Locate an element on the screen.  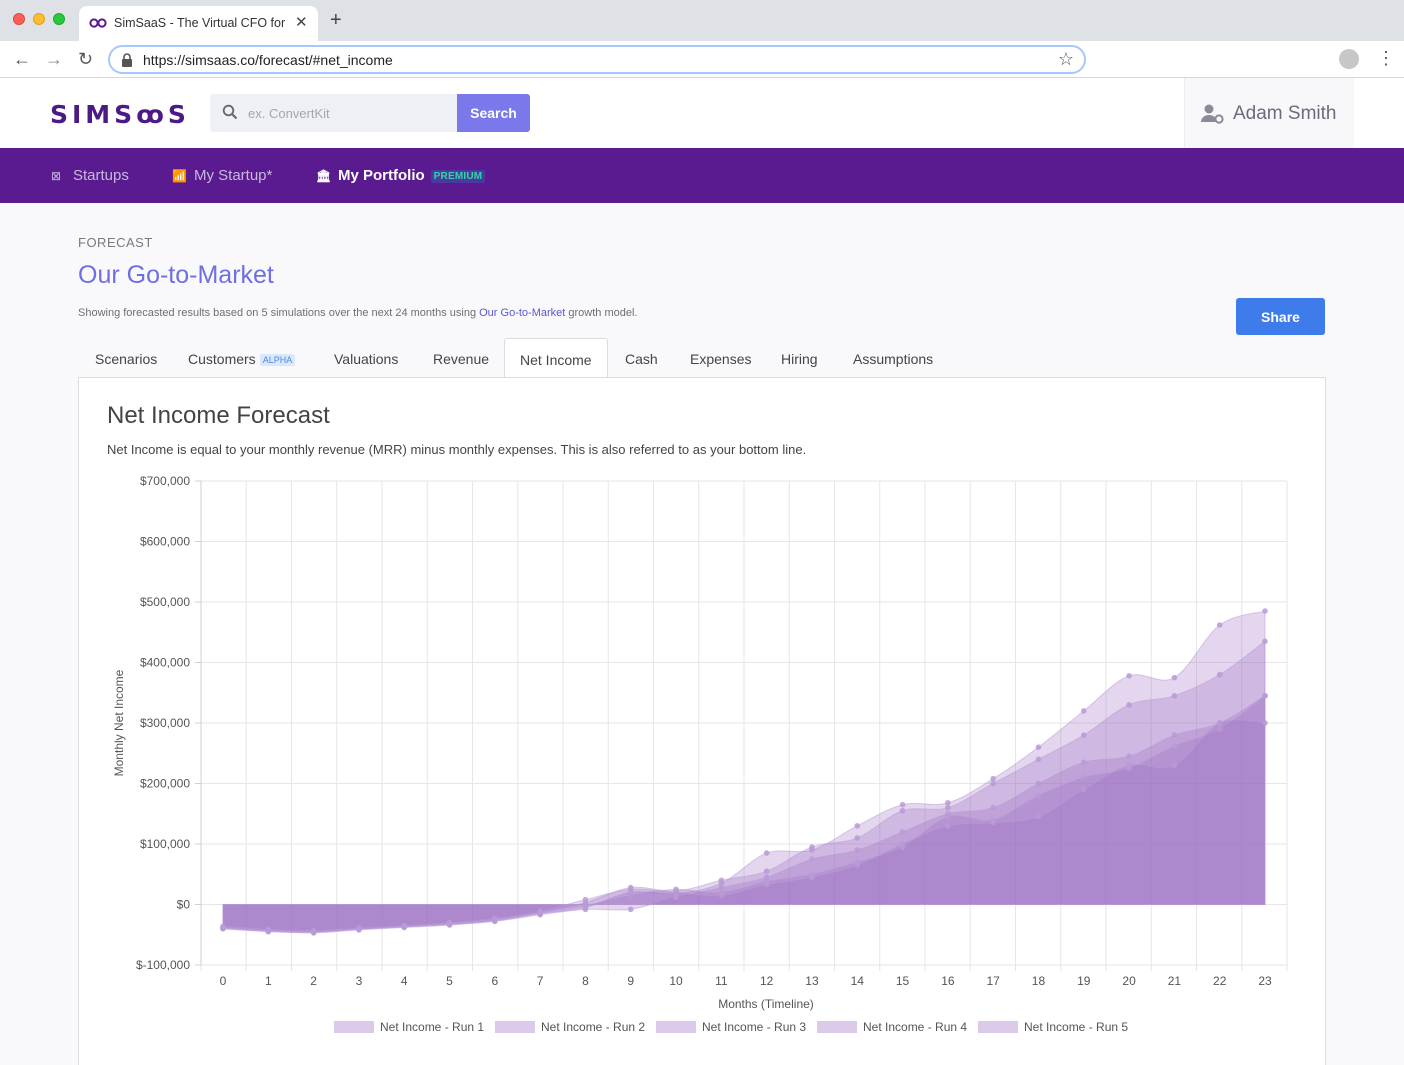
x-tick-label: 8 is located at coordinates (585, 981).